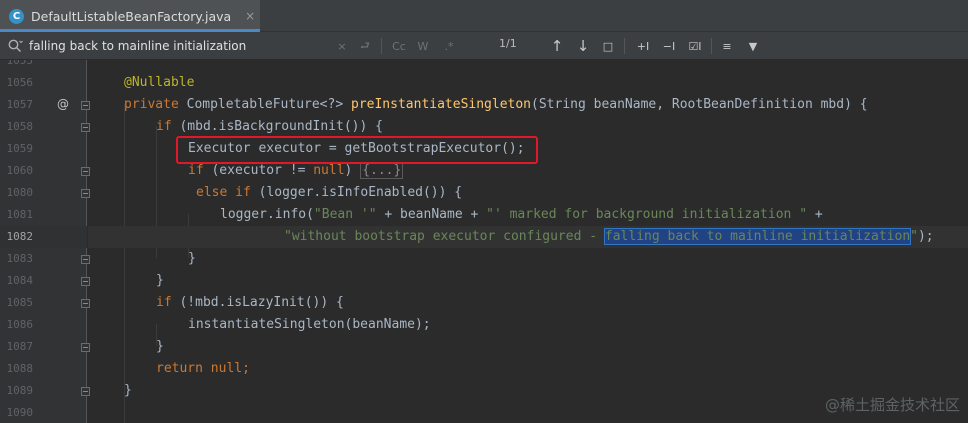 The image size is (968, 423). I want to click on code-line: 1084 }, so click(484, 281).